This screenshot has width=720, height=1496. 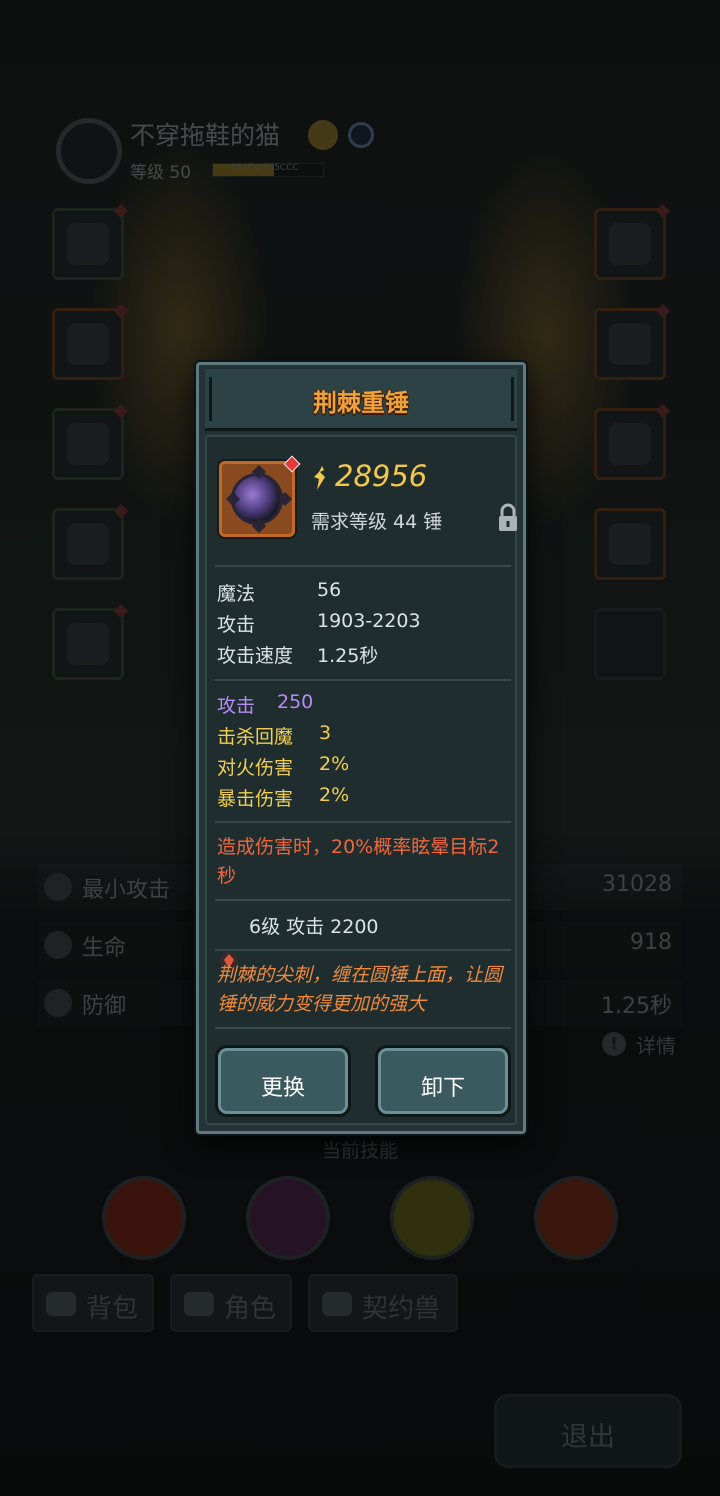 I want to click on item-requirement: 需求等级 44 锤, so click(x=377, y=522).